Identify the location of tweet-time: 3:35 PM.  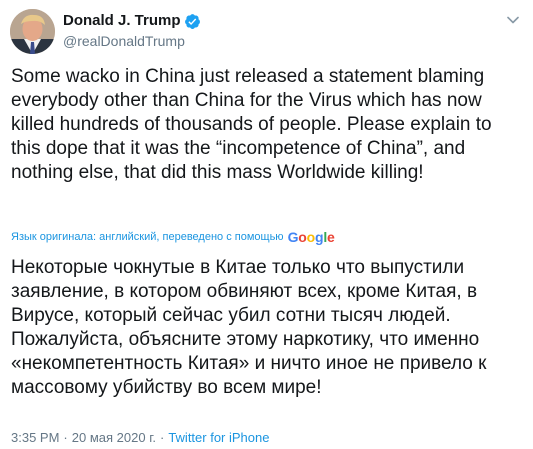
(35, 437).